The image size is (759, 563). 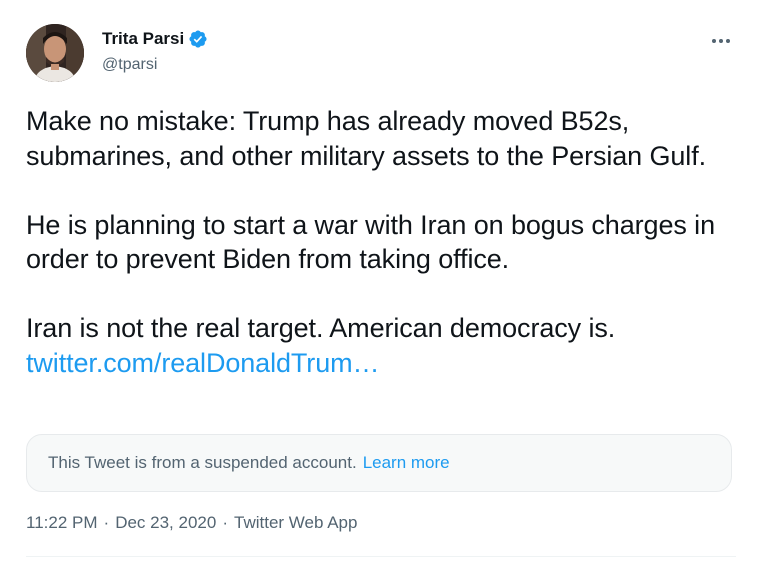 I want to click on divider, so click(x=381, y=556).